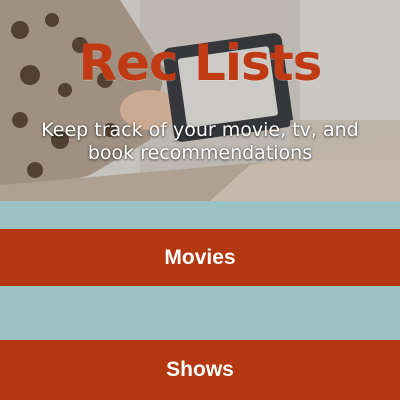 Image resolution: width=400 pixels, height=400 pixels. I want to click on movies-button-label: Movies, so click(200, 257).